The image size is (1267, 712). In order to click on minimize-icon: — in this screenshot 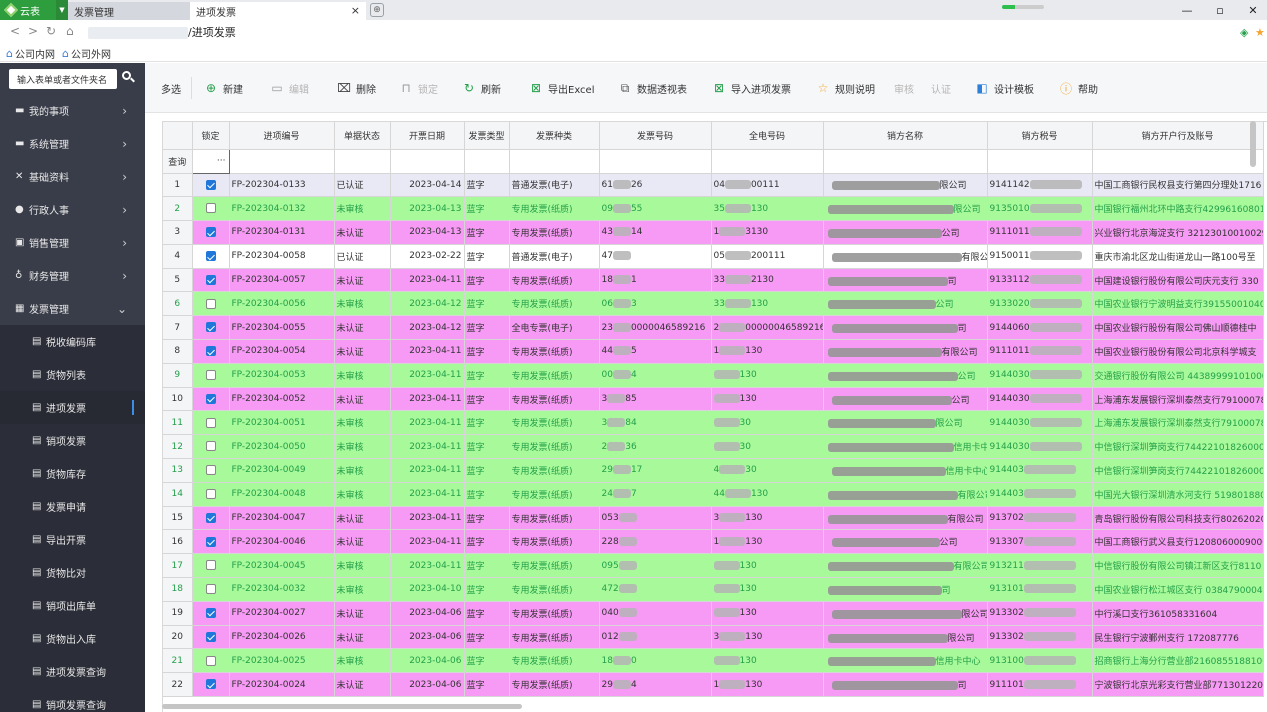, I will do `click(1187, 10)`.